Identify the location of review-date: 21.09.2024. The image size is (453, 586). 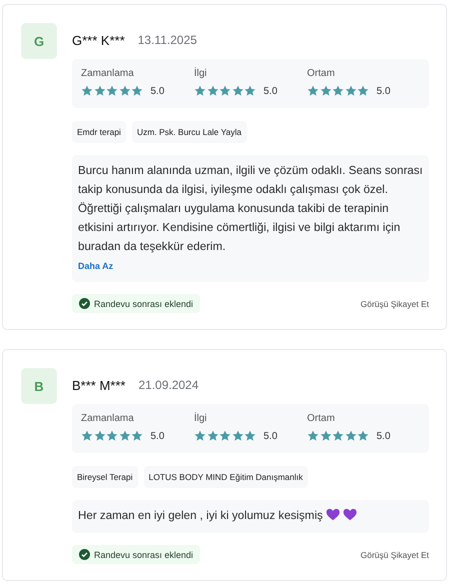
(168, 385).